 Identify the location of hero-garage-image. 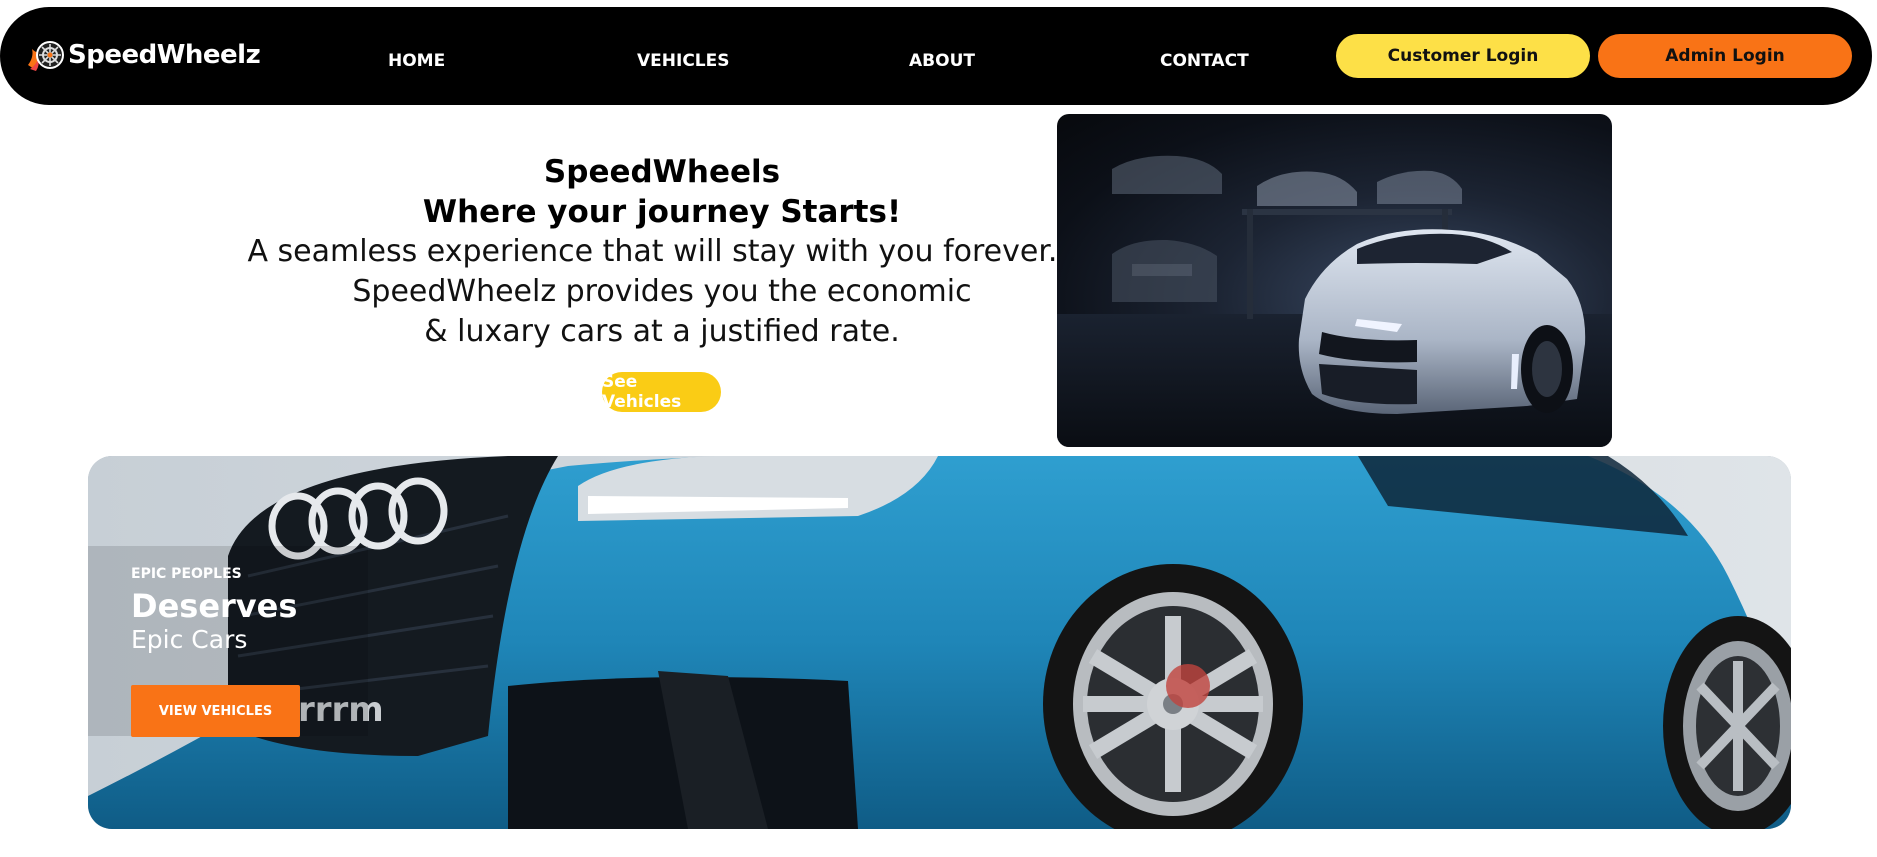
(1334, 280).